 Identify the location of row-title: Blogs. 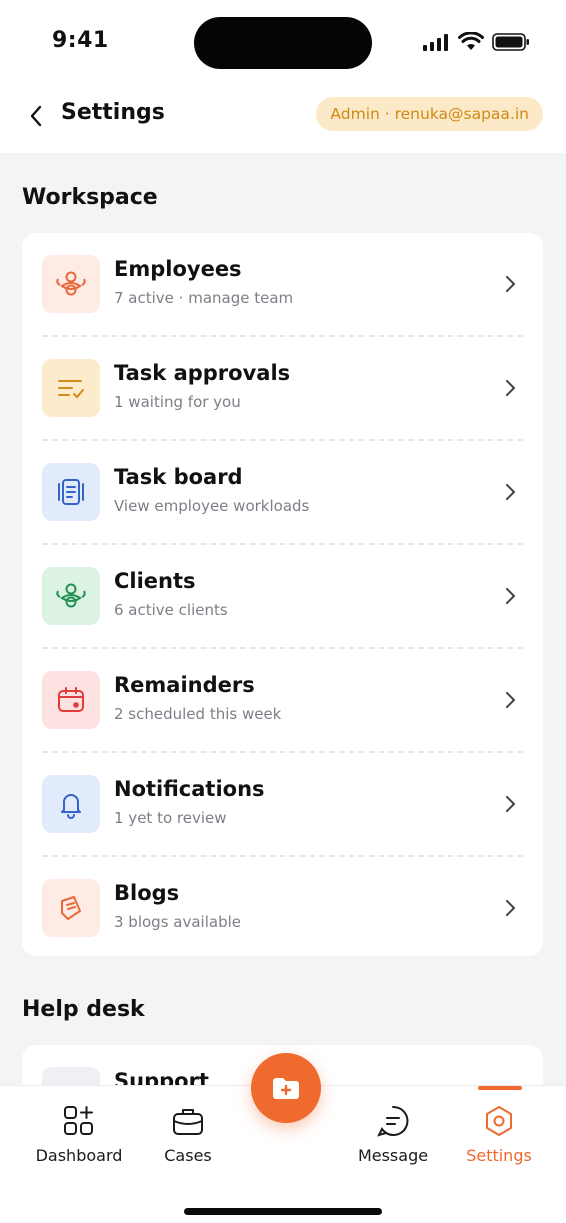
(147, 893).